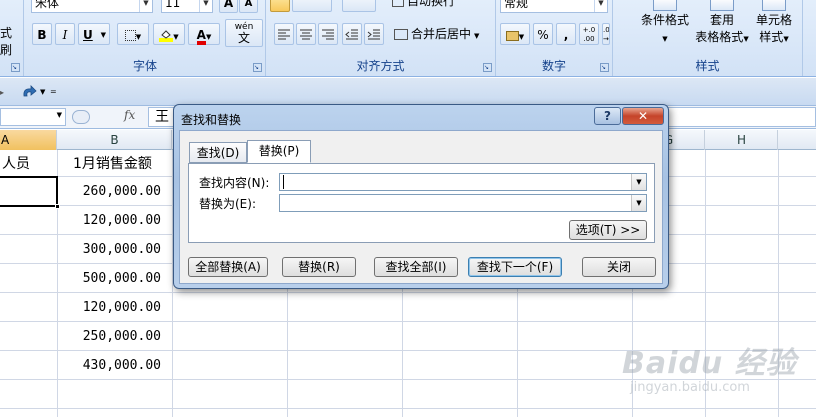 The width and height of the screenshot is (816, 417). I want to click on column-header-b: B, so click(115, 140).